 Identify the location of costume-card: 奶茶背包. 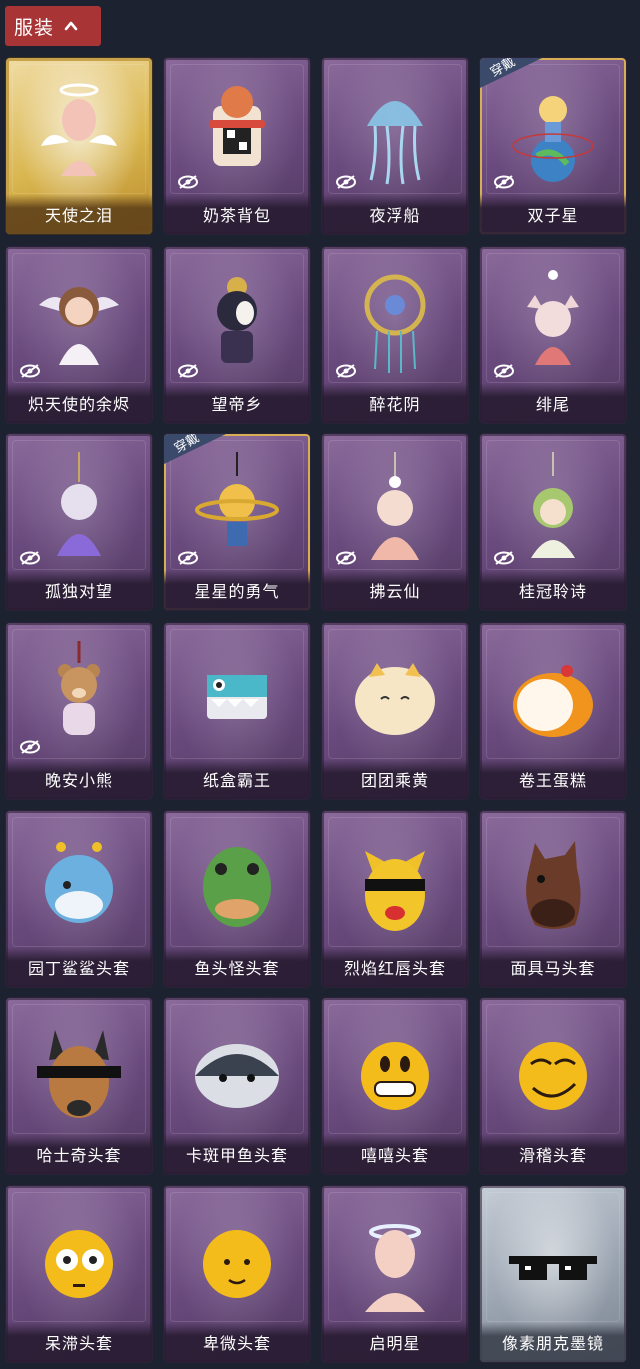
(237, 146).